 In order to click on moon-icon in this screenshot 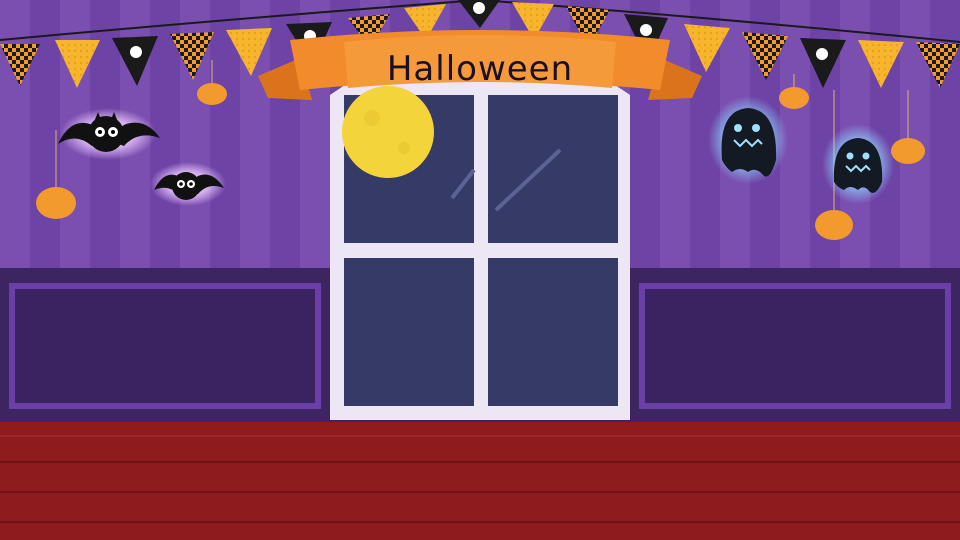, I will do `click(388, 132)`.